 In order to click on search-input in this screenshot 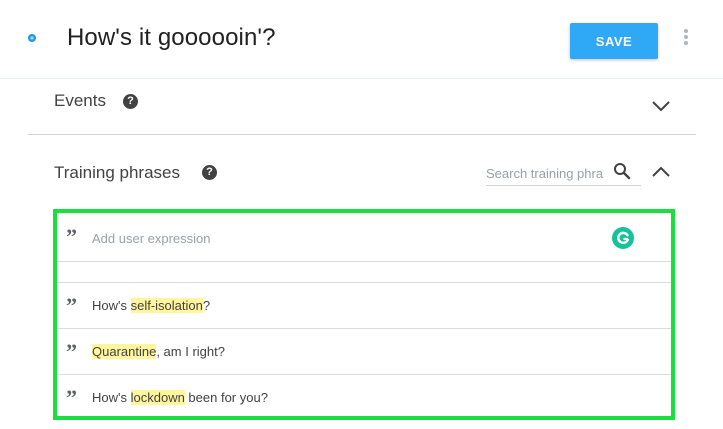, I will do `click(547, 173)`.